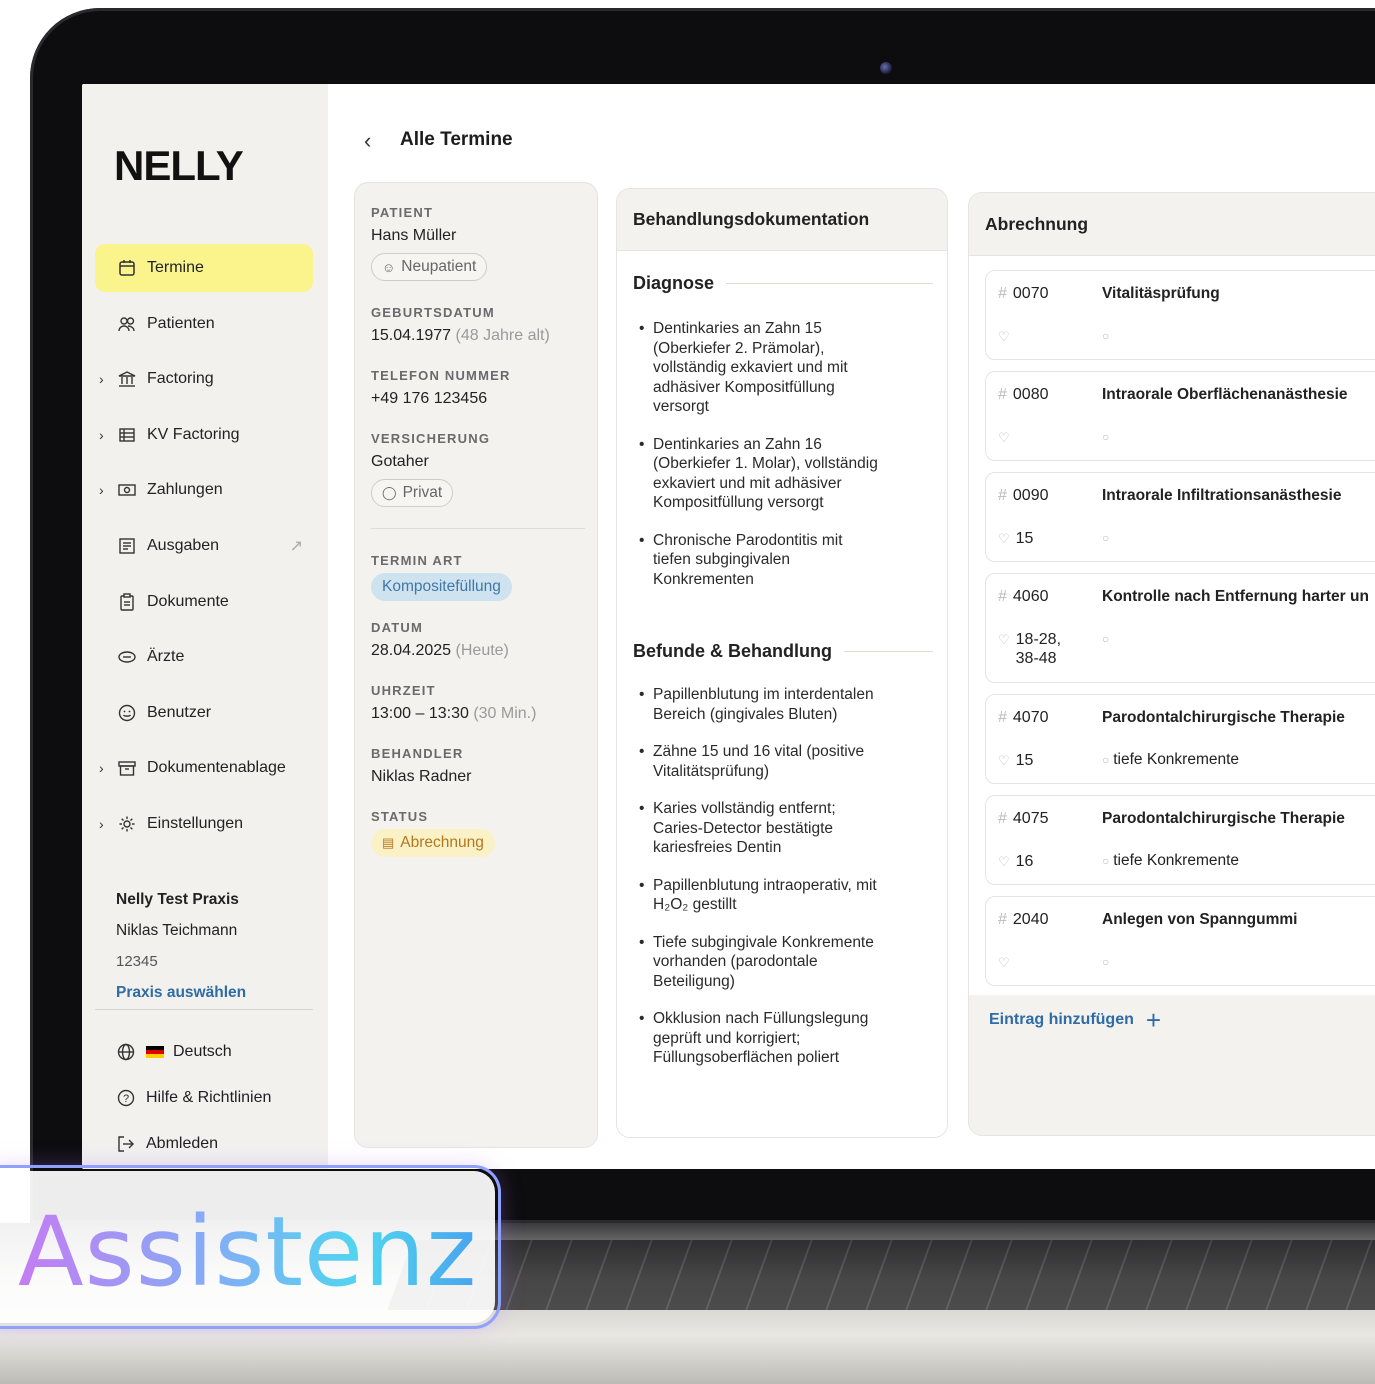 The height and width of the screenshot is (1384, 1375). Describe the element at coordinates (1030, 495) in the screenshot. I see `code-text: 0090` at that location.